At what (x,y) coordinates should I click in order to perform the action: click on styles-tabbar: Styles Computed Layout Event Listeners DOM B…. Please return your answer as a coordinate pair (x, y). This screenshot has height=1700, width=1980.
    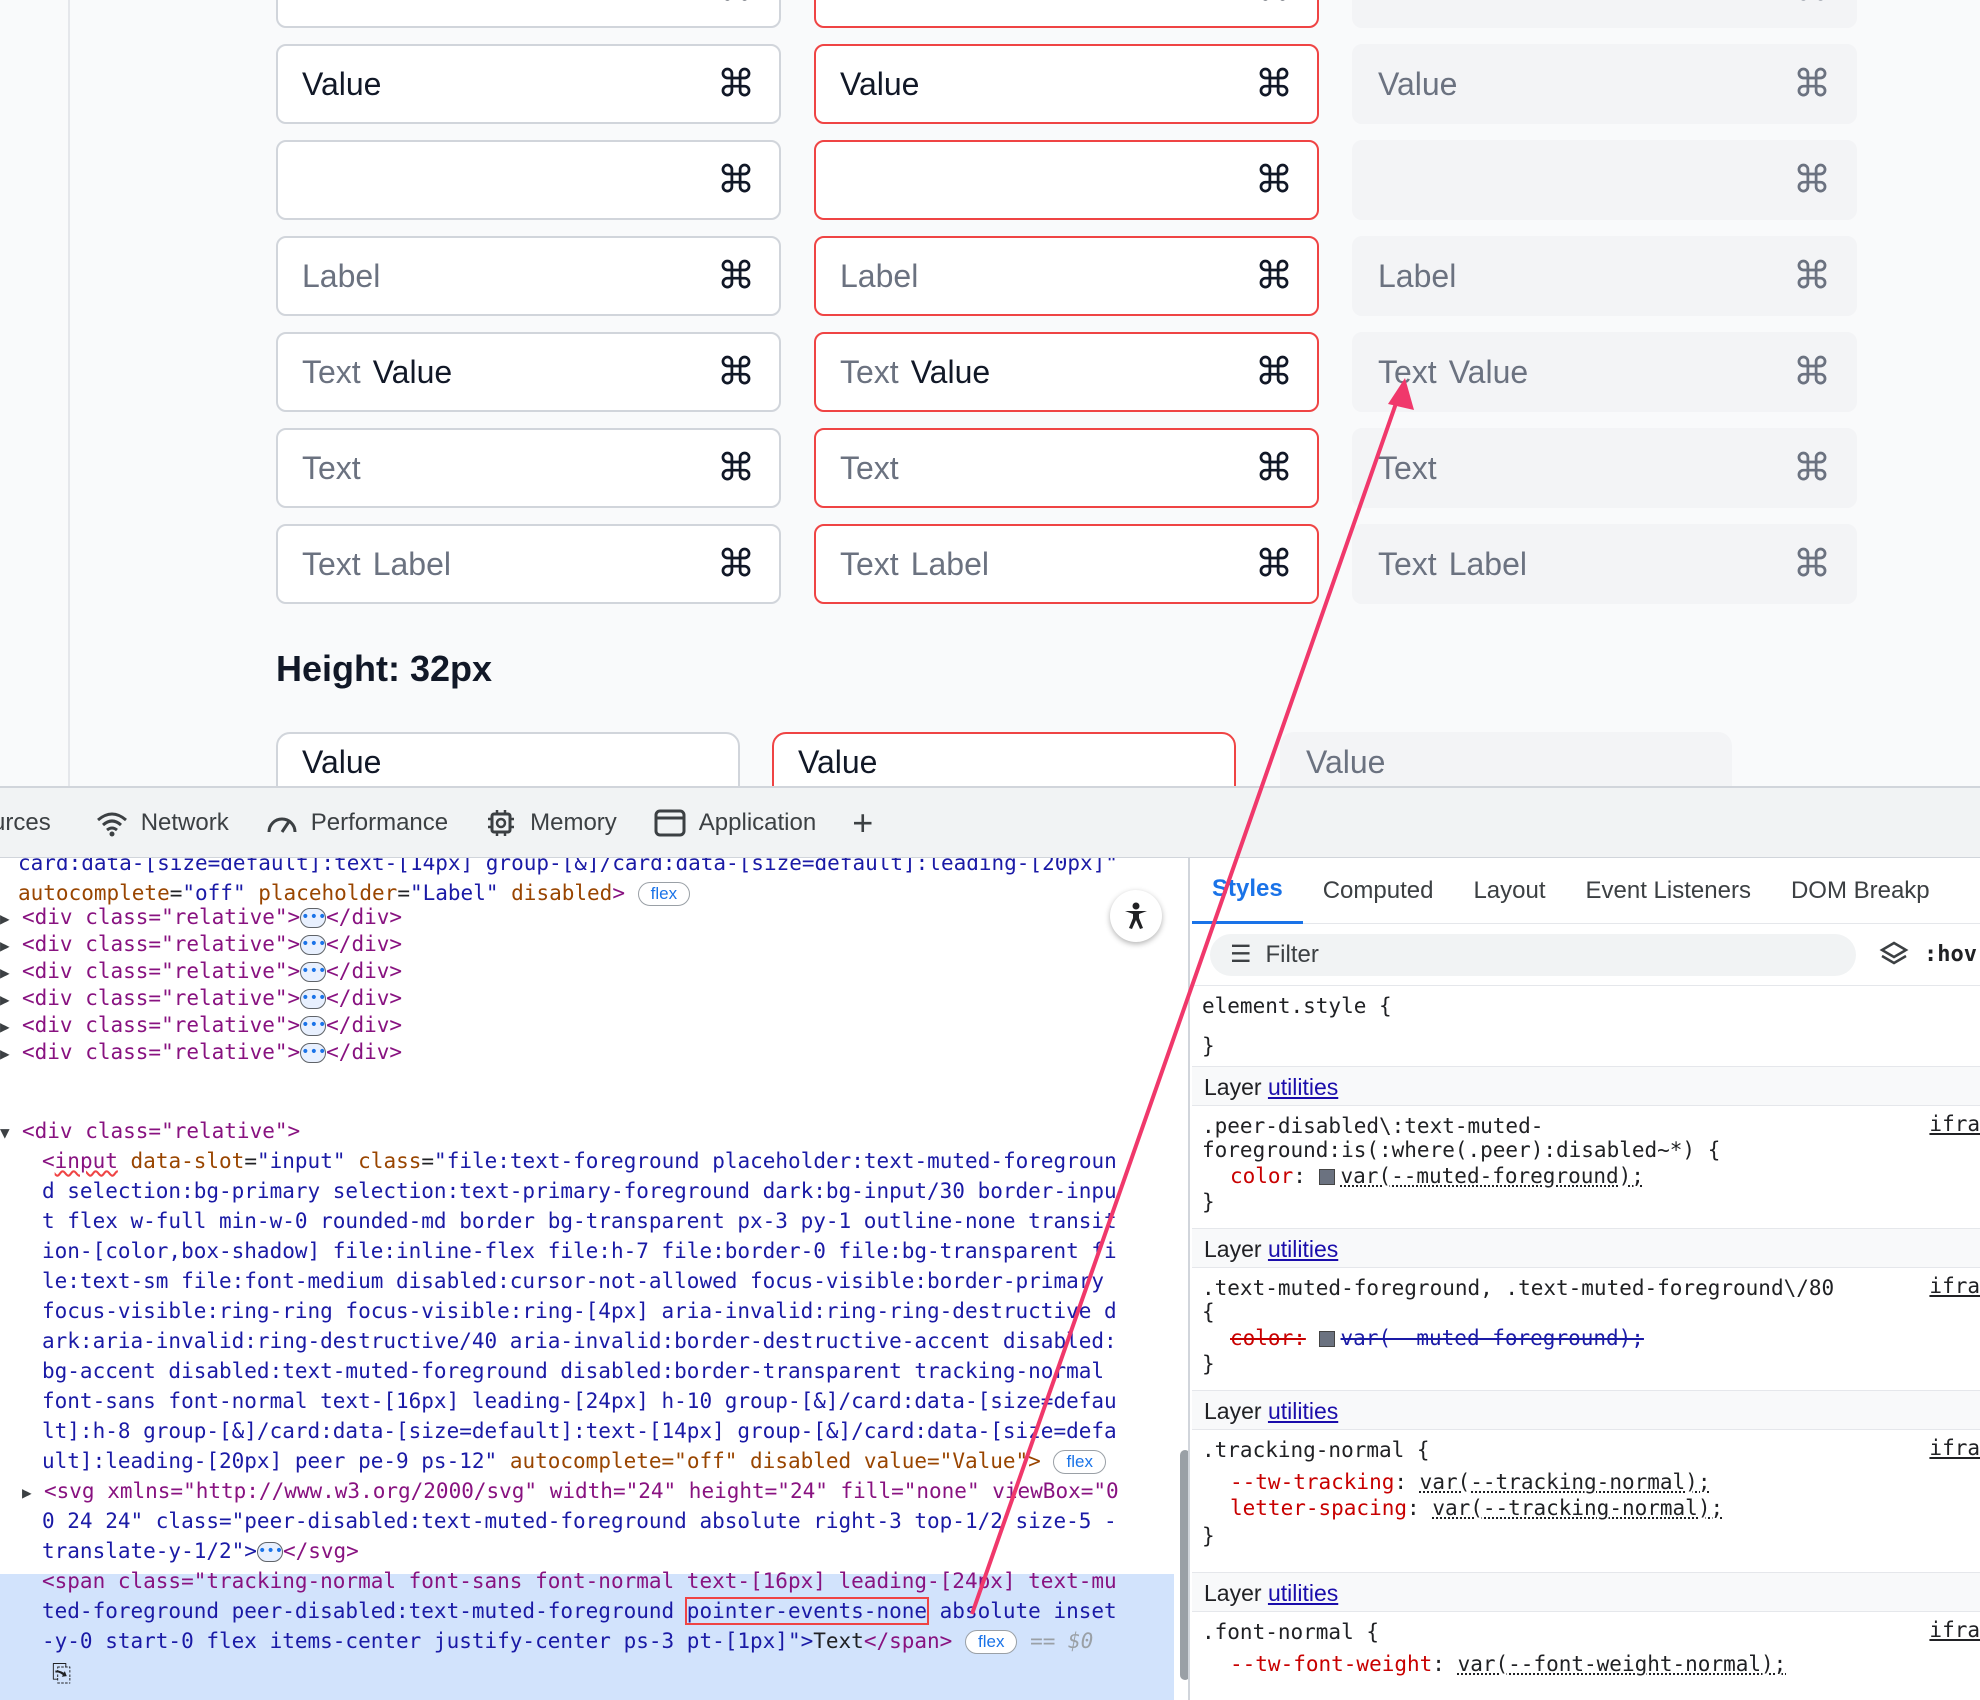
    Looking at the image, I should click on (1586, 891).